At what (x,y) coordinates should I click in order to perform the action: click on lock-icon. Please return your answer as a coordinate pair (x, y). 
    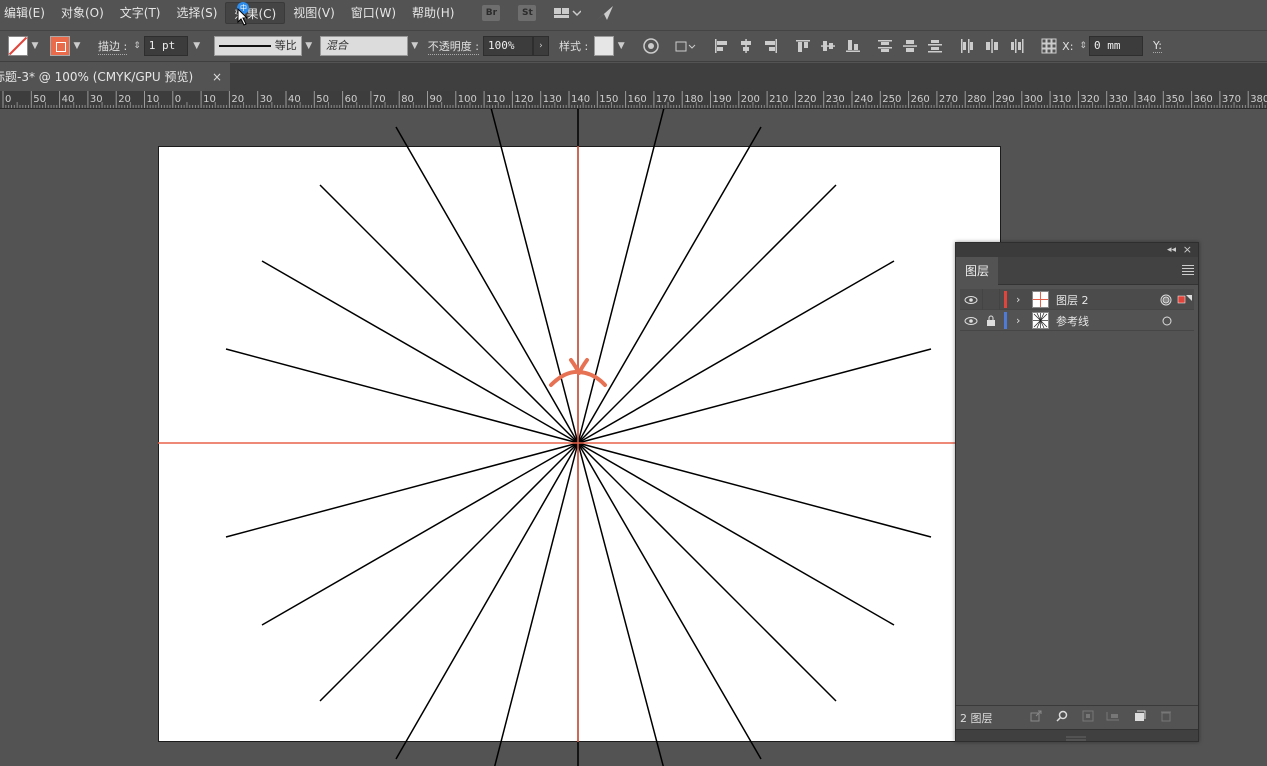
    Looking at the image, I should click on (991, 320).